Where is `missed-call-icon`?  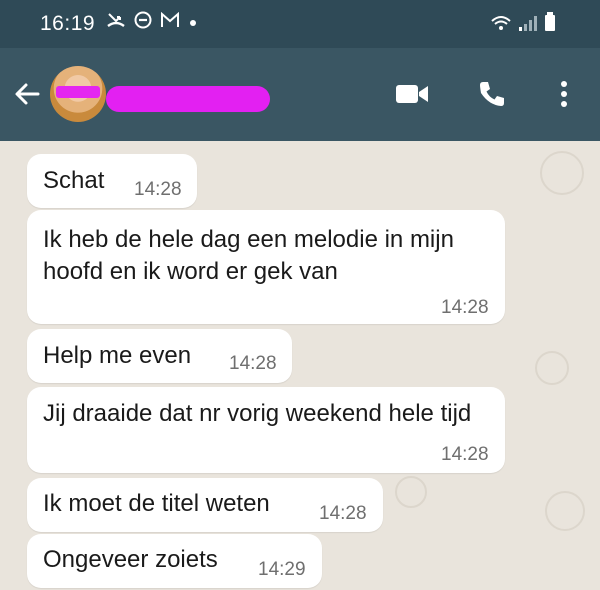
missed-call-icon is located at coordinates (116, 23).